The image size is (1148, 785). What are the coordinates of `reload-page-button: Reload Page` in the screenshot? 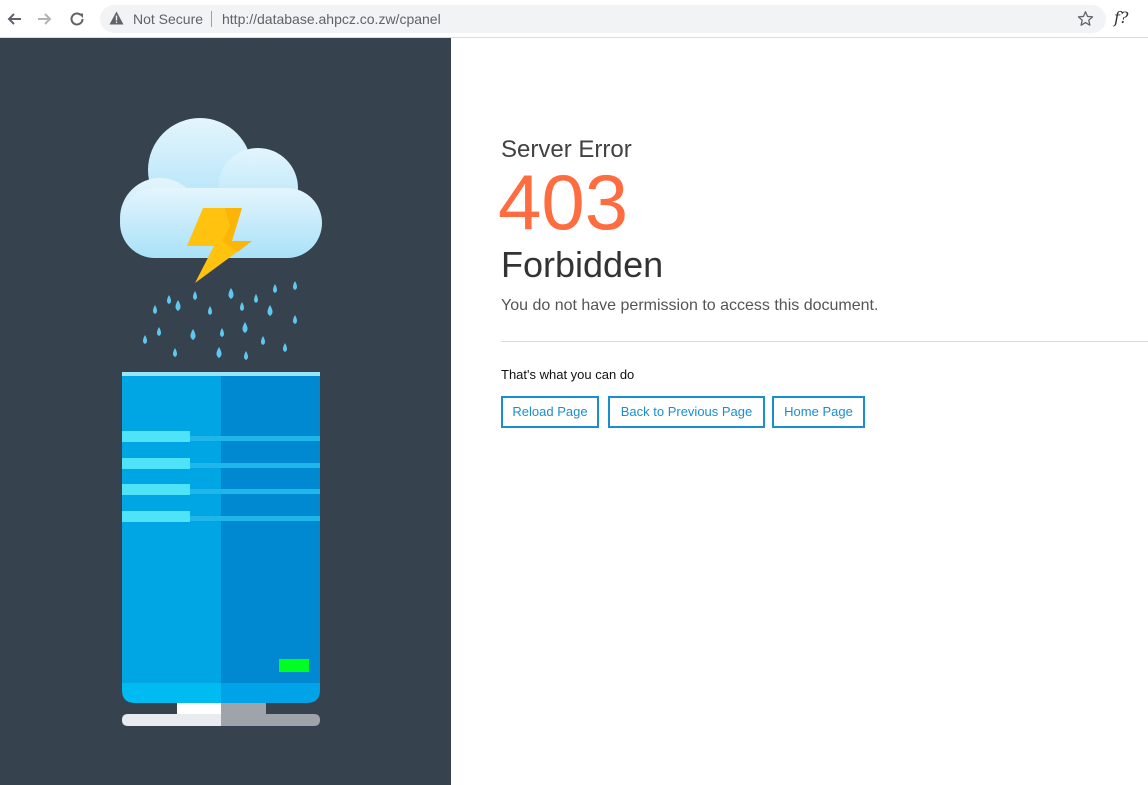 It's located at (550, 412).